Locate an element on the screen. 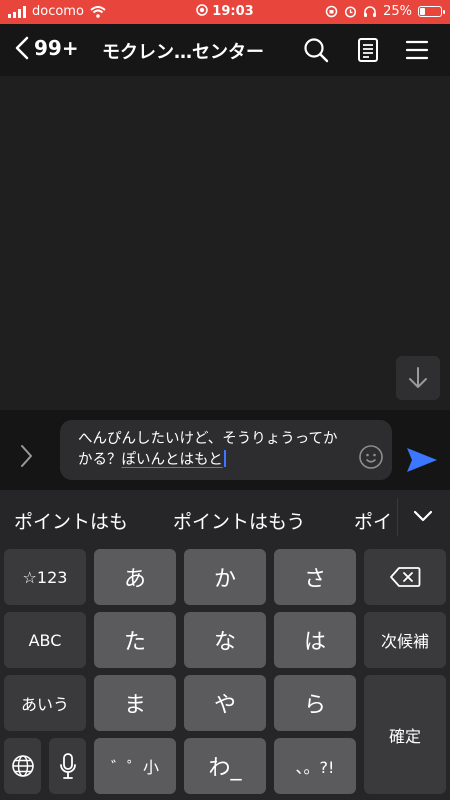  message-composer: へんぴんしたいけど、そうりょうってかかる？ぽいんとはもと is located at coordinates (225, 450).